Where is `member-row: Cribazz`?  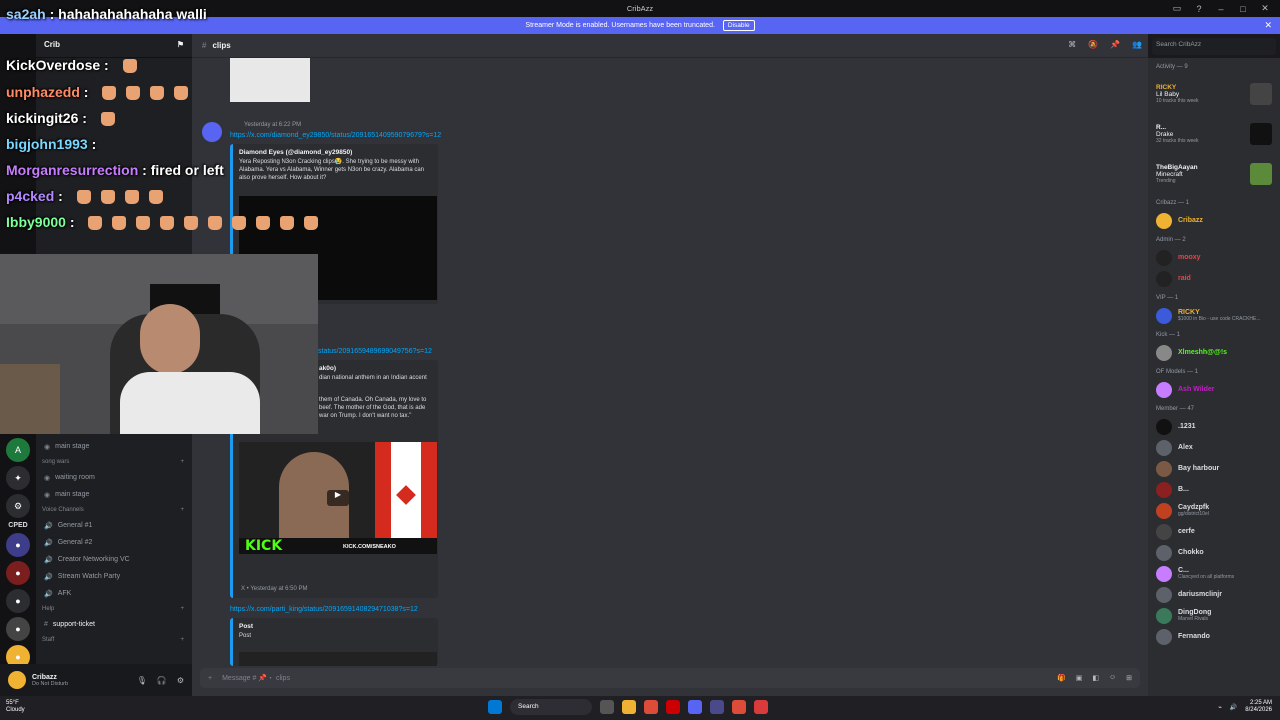
member-row: Cribazz is located at coordinates (1214, 220).